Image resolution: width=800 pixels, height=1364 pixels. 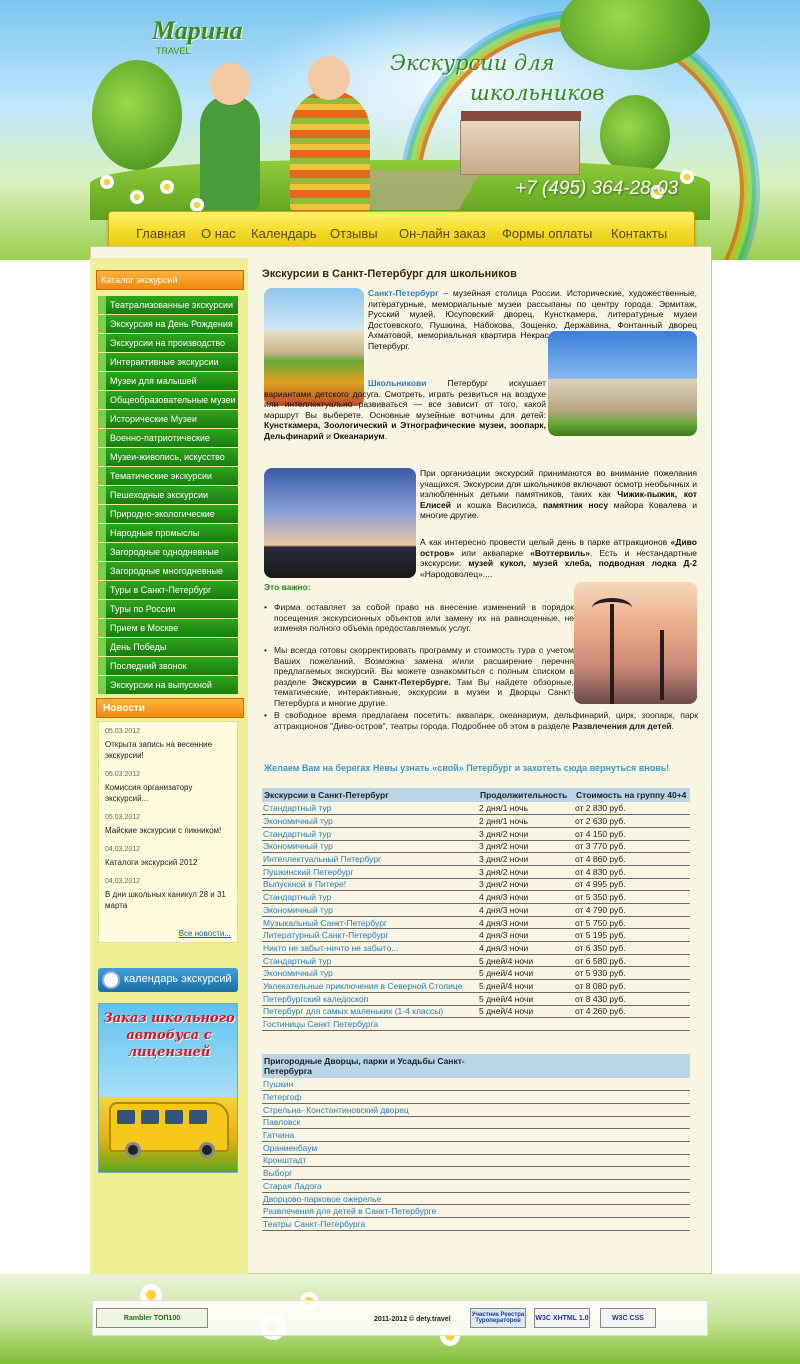 What do you see at coordinates (168, 476) in the screenshot?
I see `catalog-item: Тематические экскурсии` at bounding box center [168, 476].